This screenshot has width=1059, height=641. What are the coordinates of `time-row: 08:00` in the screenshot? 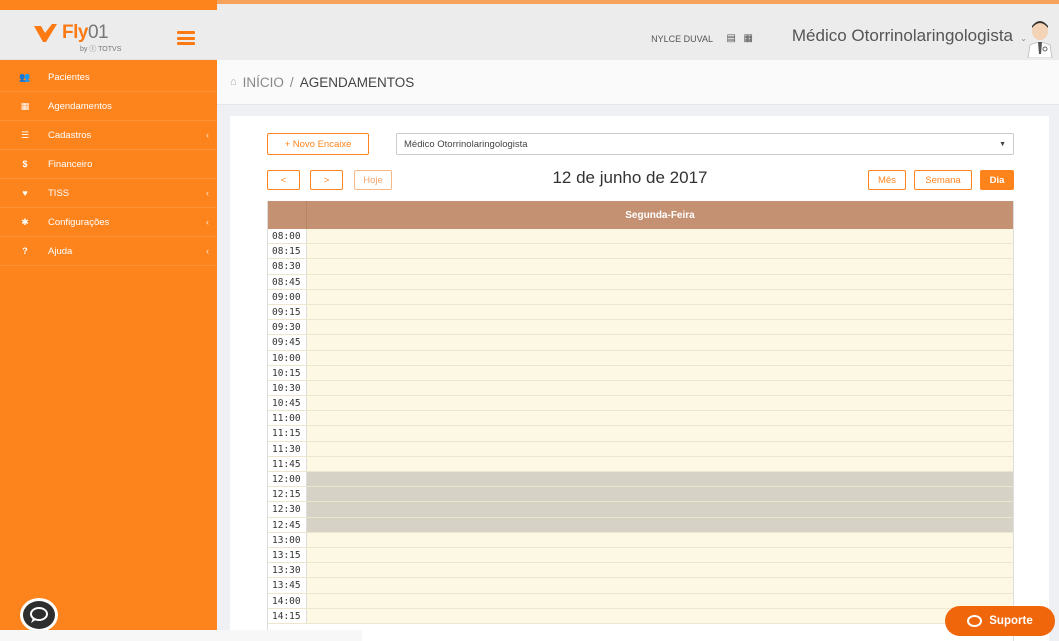 It's located at (640, 237).